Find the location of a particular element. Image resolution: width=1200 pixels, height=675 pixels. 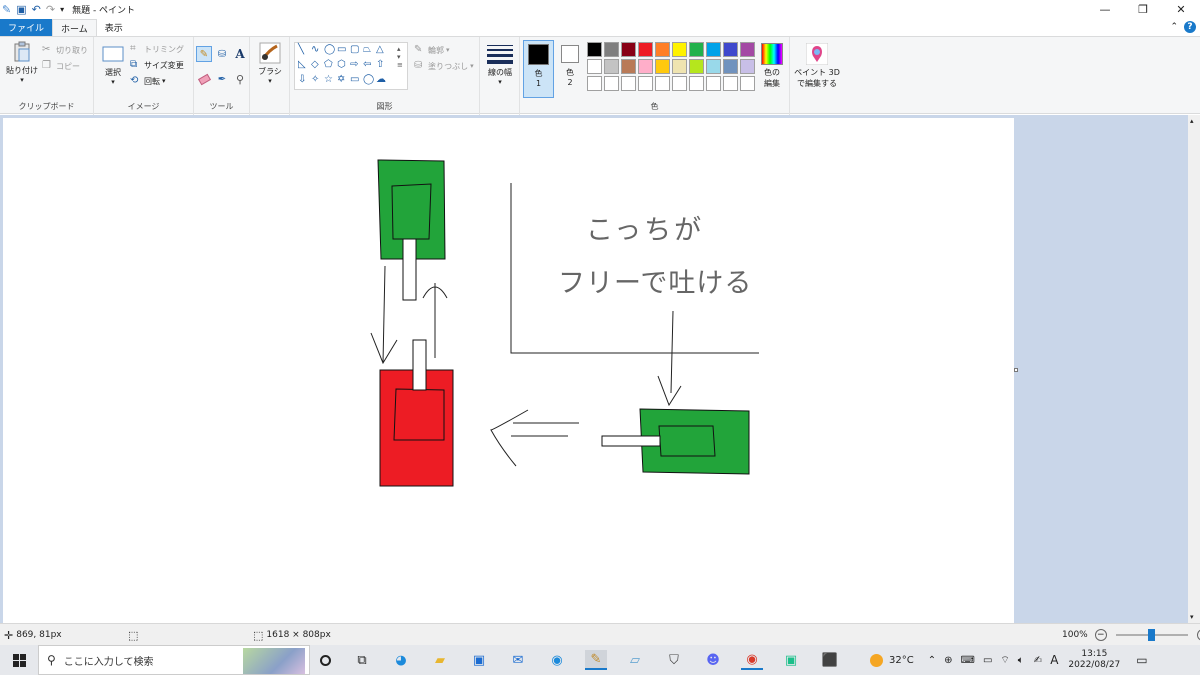

six-point-star-shape-icon: ✡ is located at coordinates (341, 80).